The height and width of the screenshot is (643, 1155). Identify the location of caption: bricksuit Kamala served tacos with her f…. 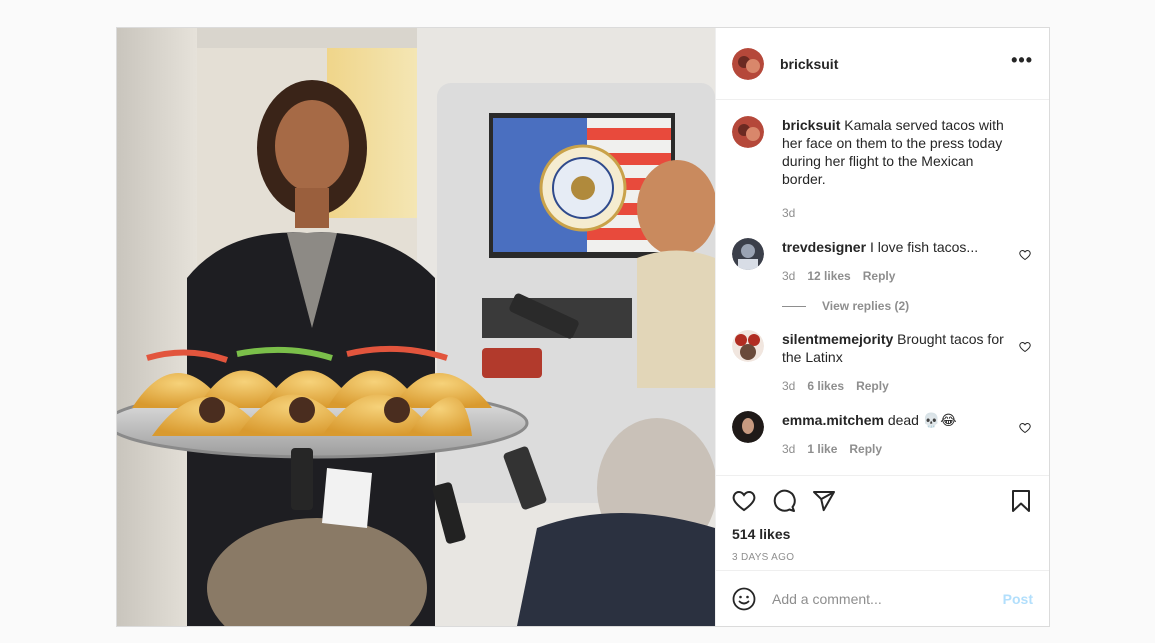
(882, 169).